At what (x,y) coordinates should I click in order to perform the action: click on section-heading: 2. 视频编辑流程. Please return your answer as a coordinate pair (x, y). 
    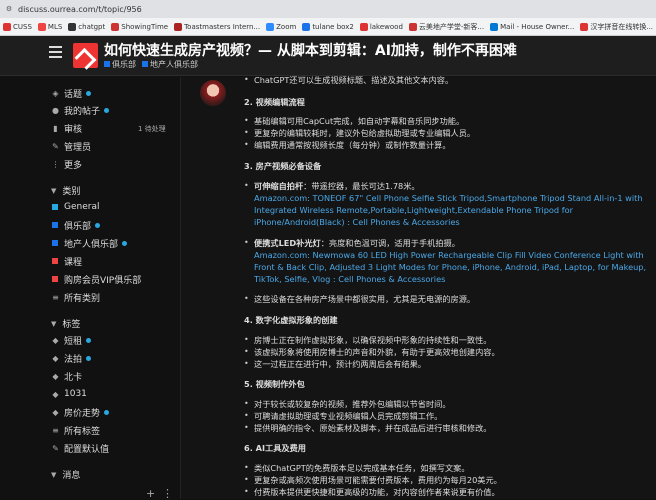
    Looking at the image, I should click on (274, 102).